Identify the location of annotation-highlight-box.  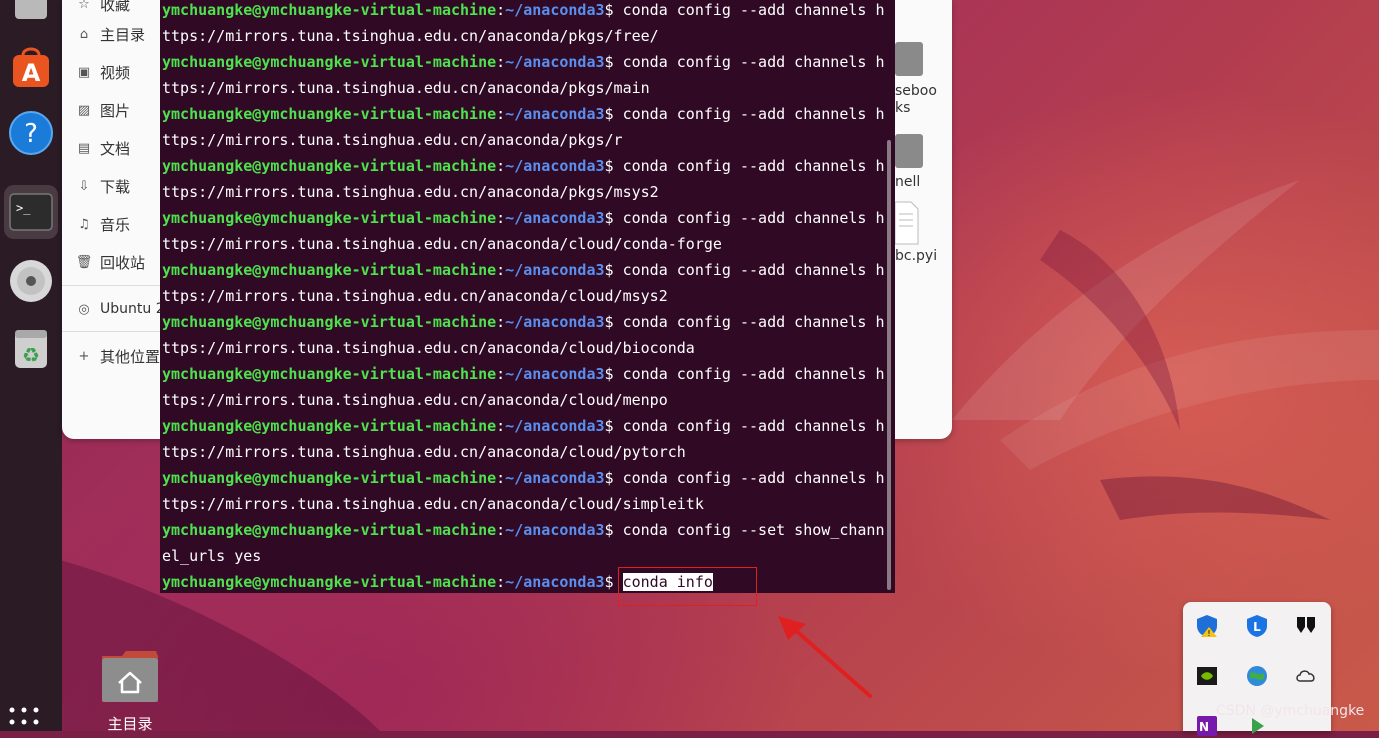
(687, 586).